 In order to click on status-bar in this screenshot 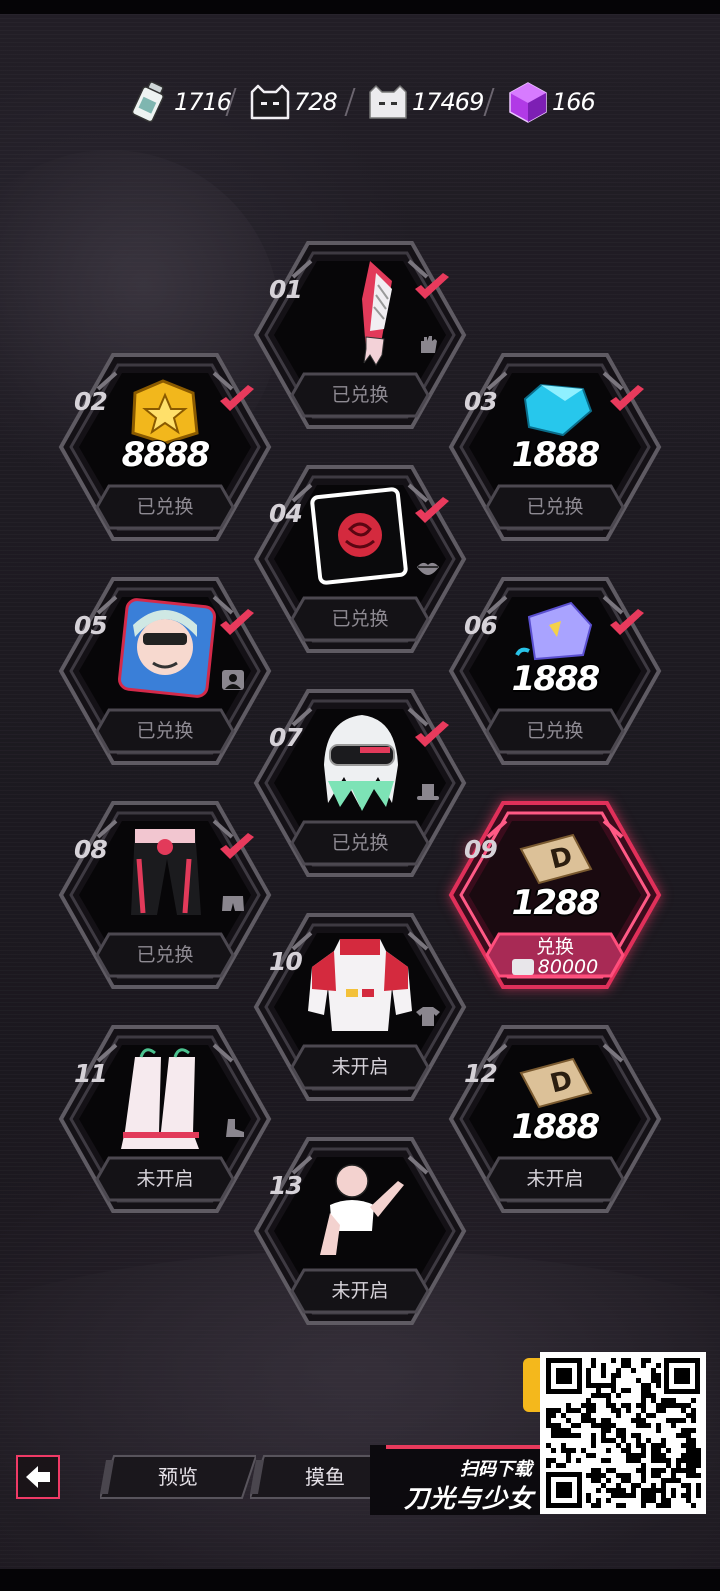, I will do `click(360, 7)`.